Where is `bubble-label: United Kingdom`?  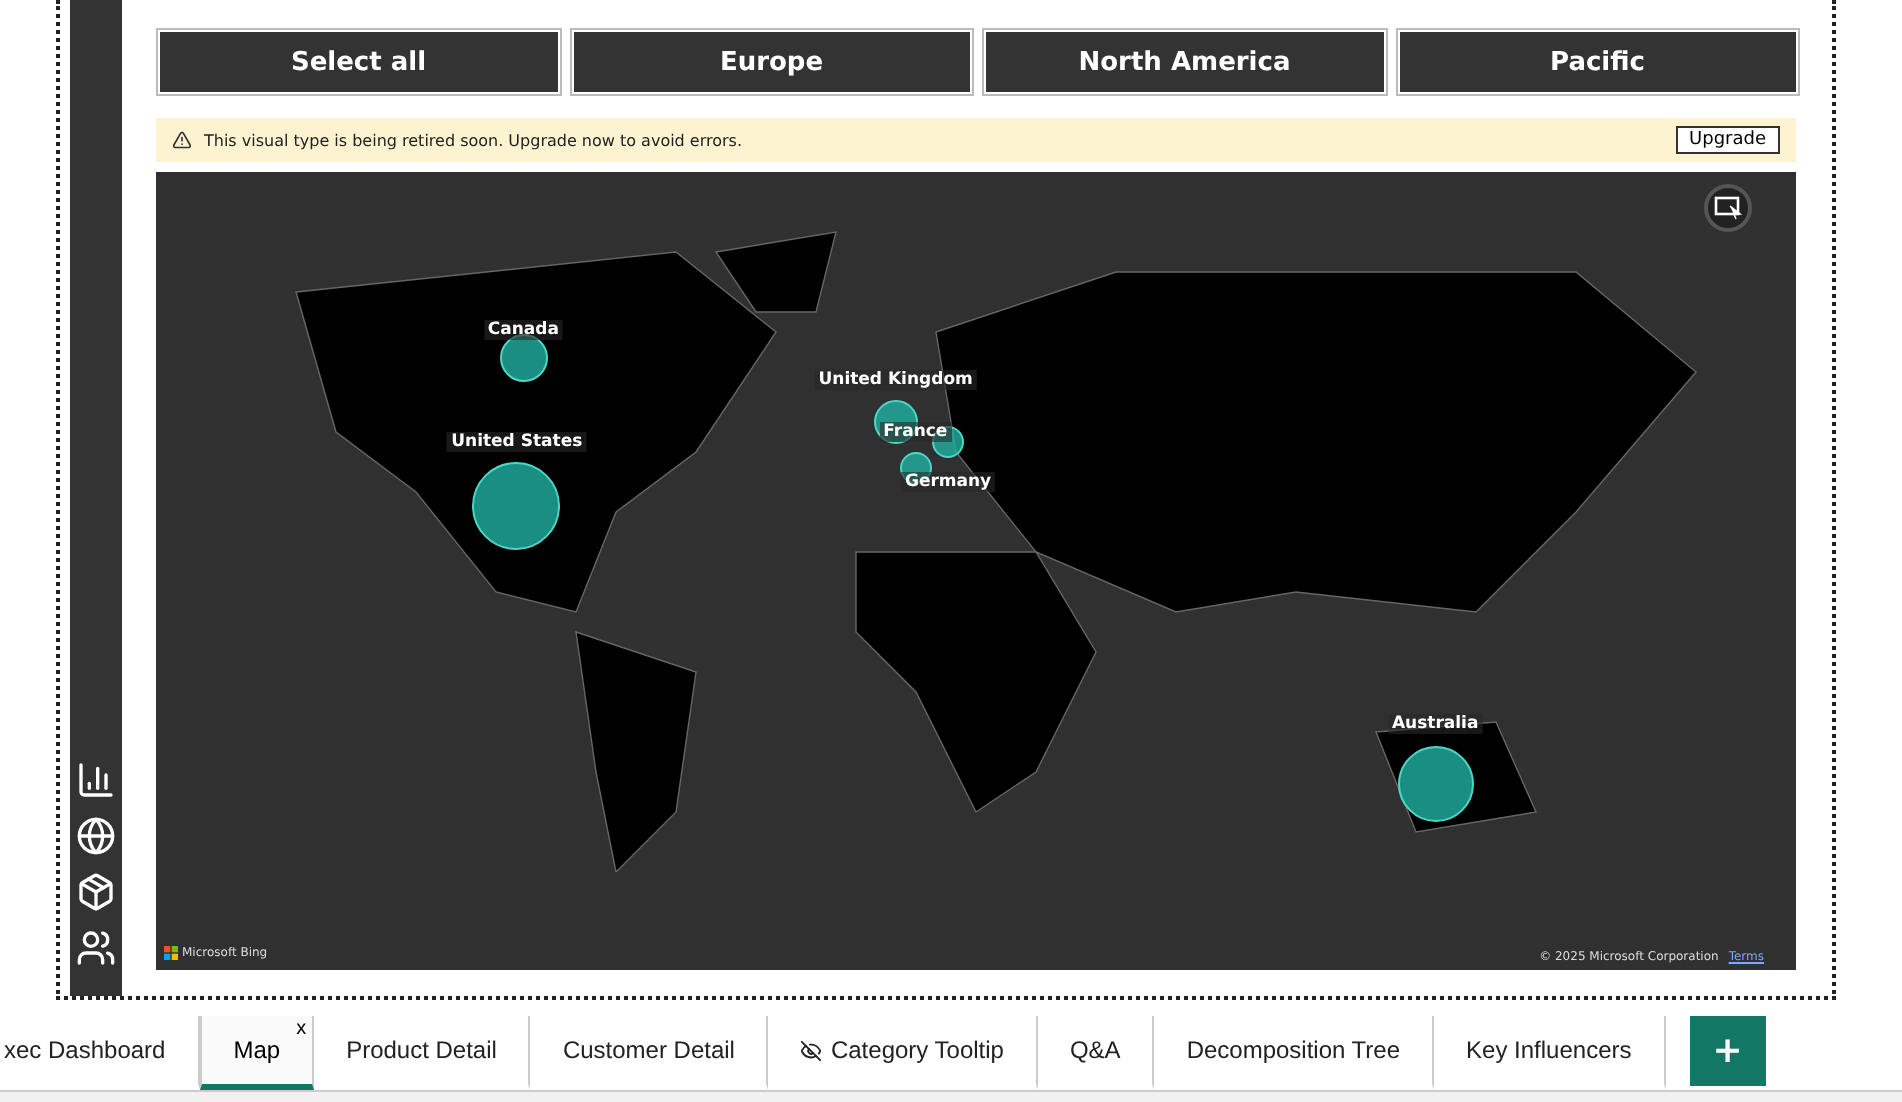 bubble-label: United Kingdom is located at coordinates (895, 379).